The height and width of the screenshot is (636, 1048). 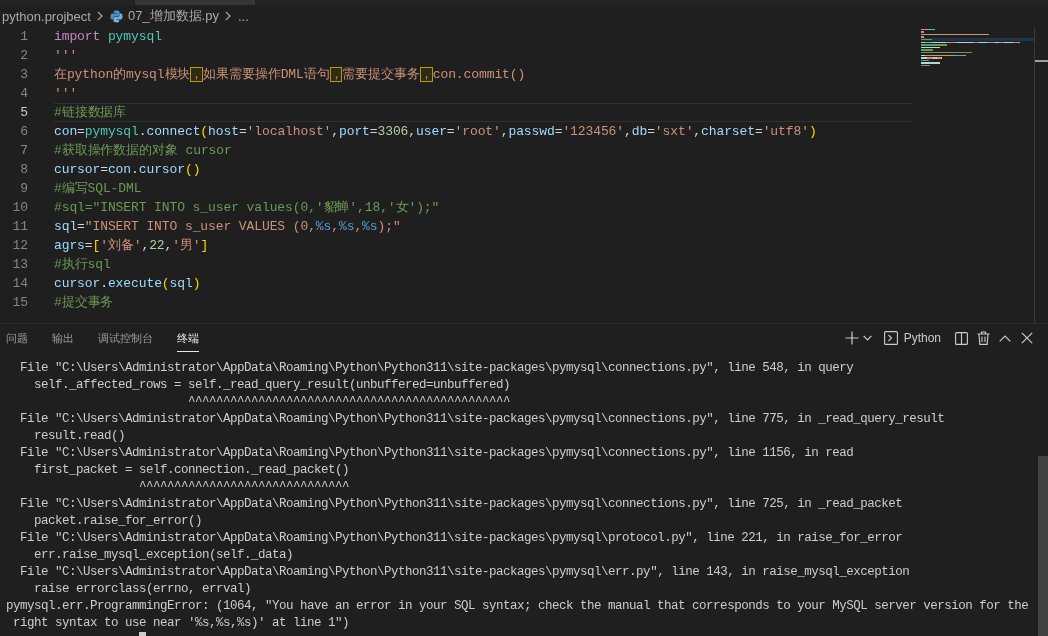 What do you see at coordinates (1041, 61) in the screenshot?
I see `cursor-position-marker` at bounding box center [1041, 61].